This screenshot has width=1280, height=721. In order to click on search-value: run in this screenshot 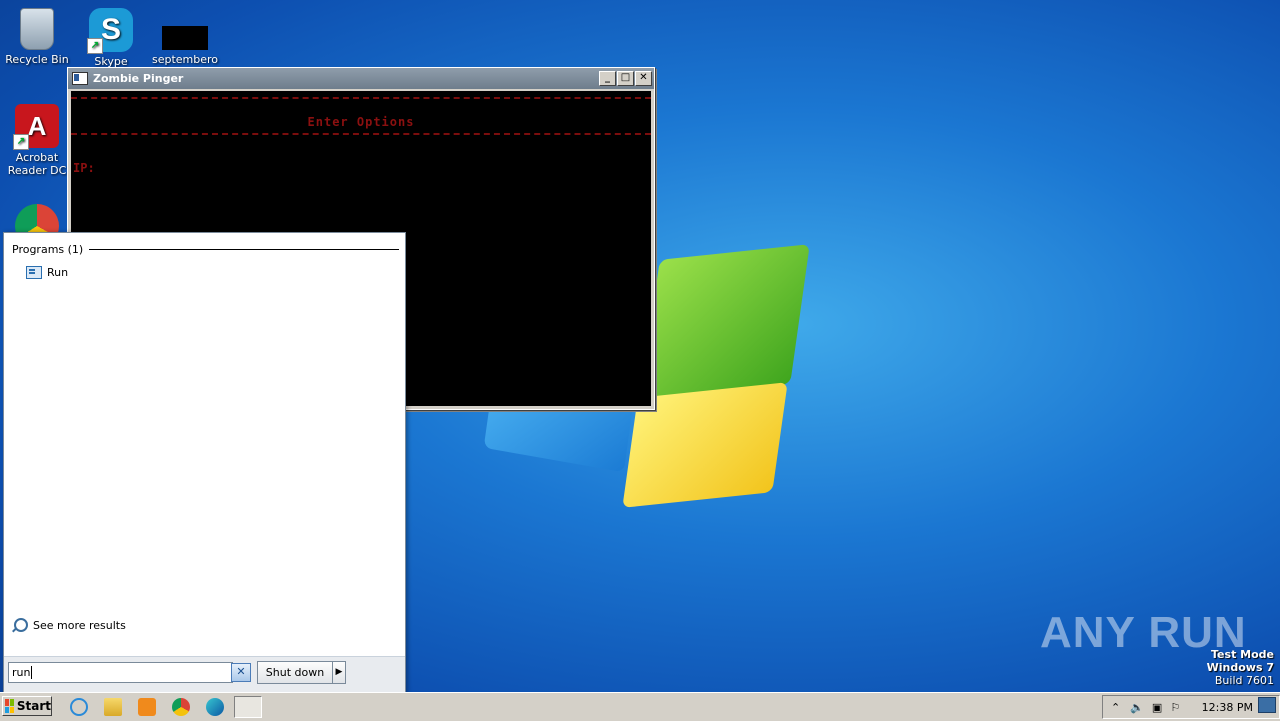, I will do `click(21, 672)`.